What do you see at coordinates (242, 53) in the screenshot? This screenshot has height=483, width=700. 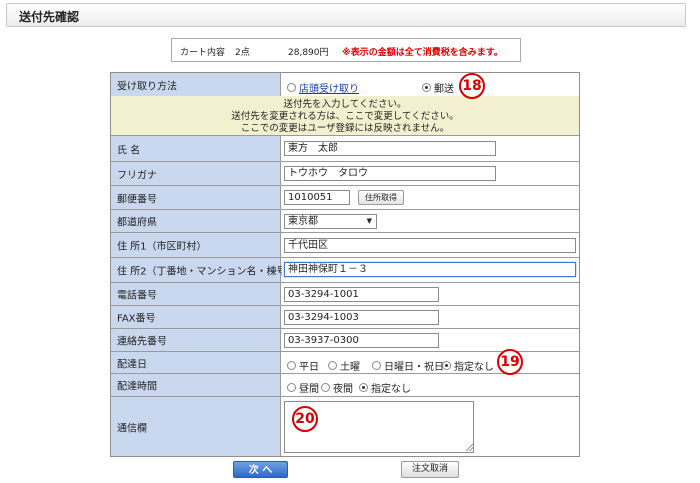 I see `cart-count: 2点` at bounding box center [242, 53].